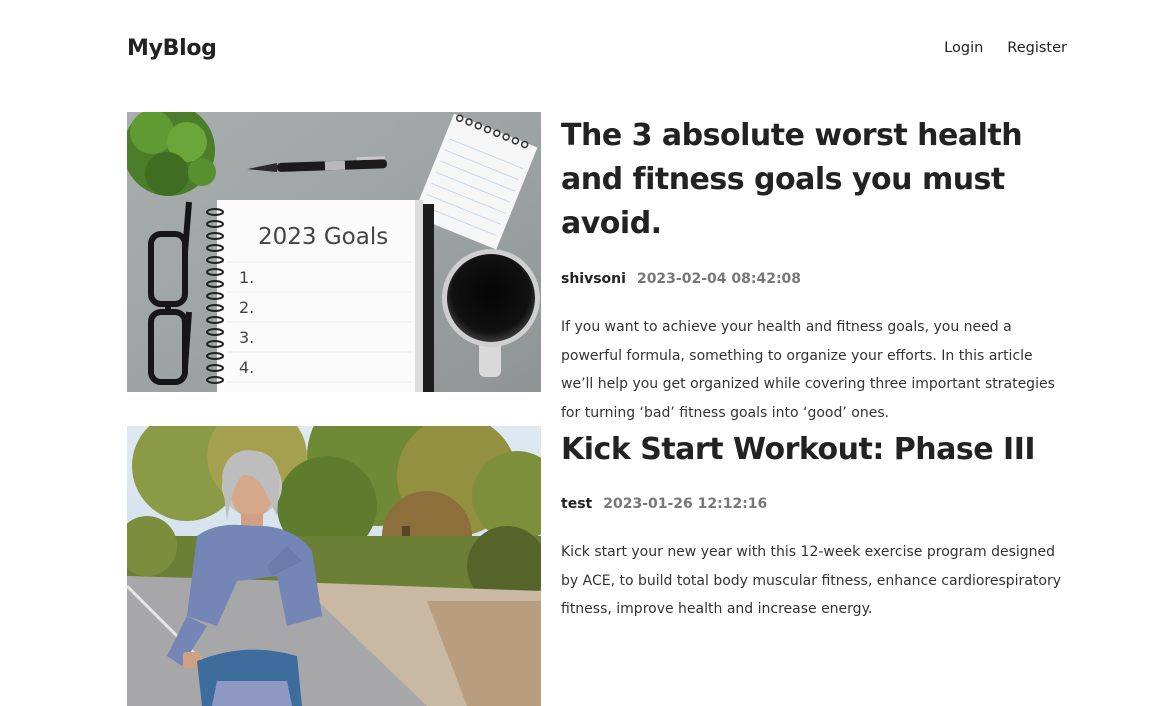 This screenshot has height=706, width=1156. Describe the element at coordinates (963, 48) in the screenshot. I see `login-link: Login` at that location.